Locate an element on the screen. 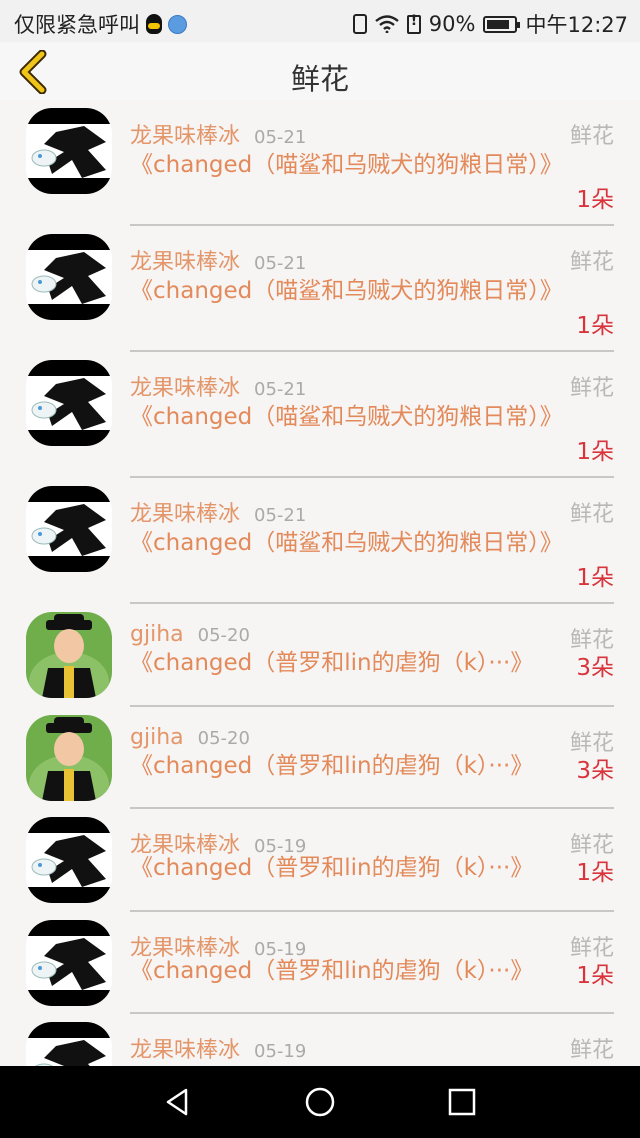 This screenshot has height=1138, width=640. globe-icon is located at coordinates (177, 24).